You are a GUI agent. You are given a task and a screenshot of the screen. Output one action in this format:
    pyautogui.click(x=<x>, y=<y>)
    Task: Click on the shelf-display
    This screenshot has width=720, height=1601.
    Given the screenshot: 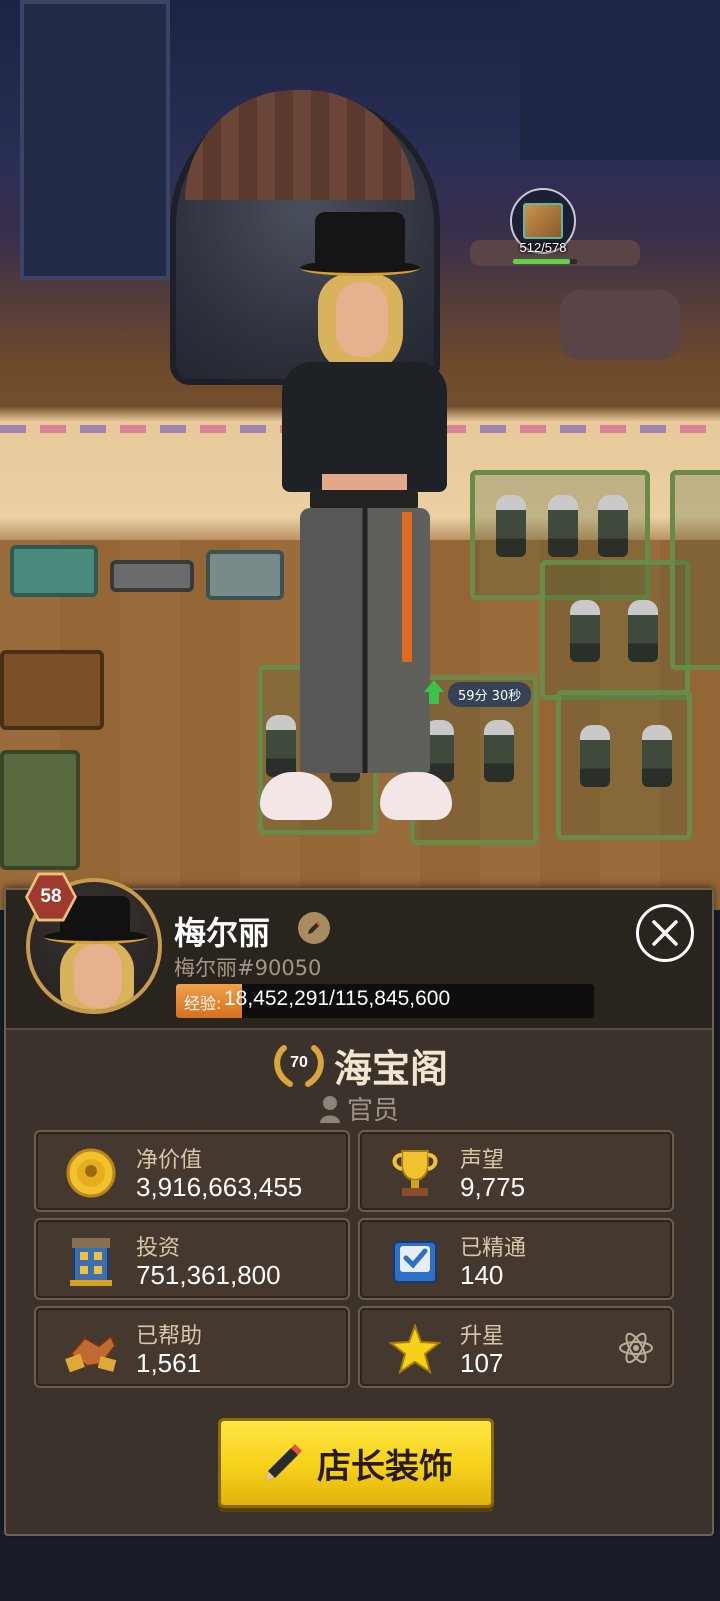 What is the action you would take?
    pyautogui.click(x=40, y=810)
    